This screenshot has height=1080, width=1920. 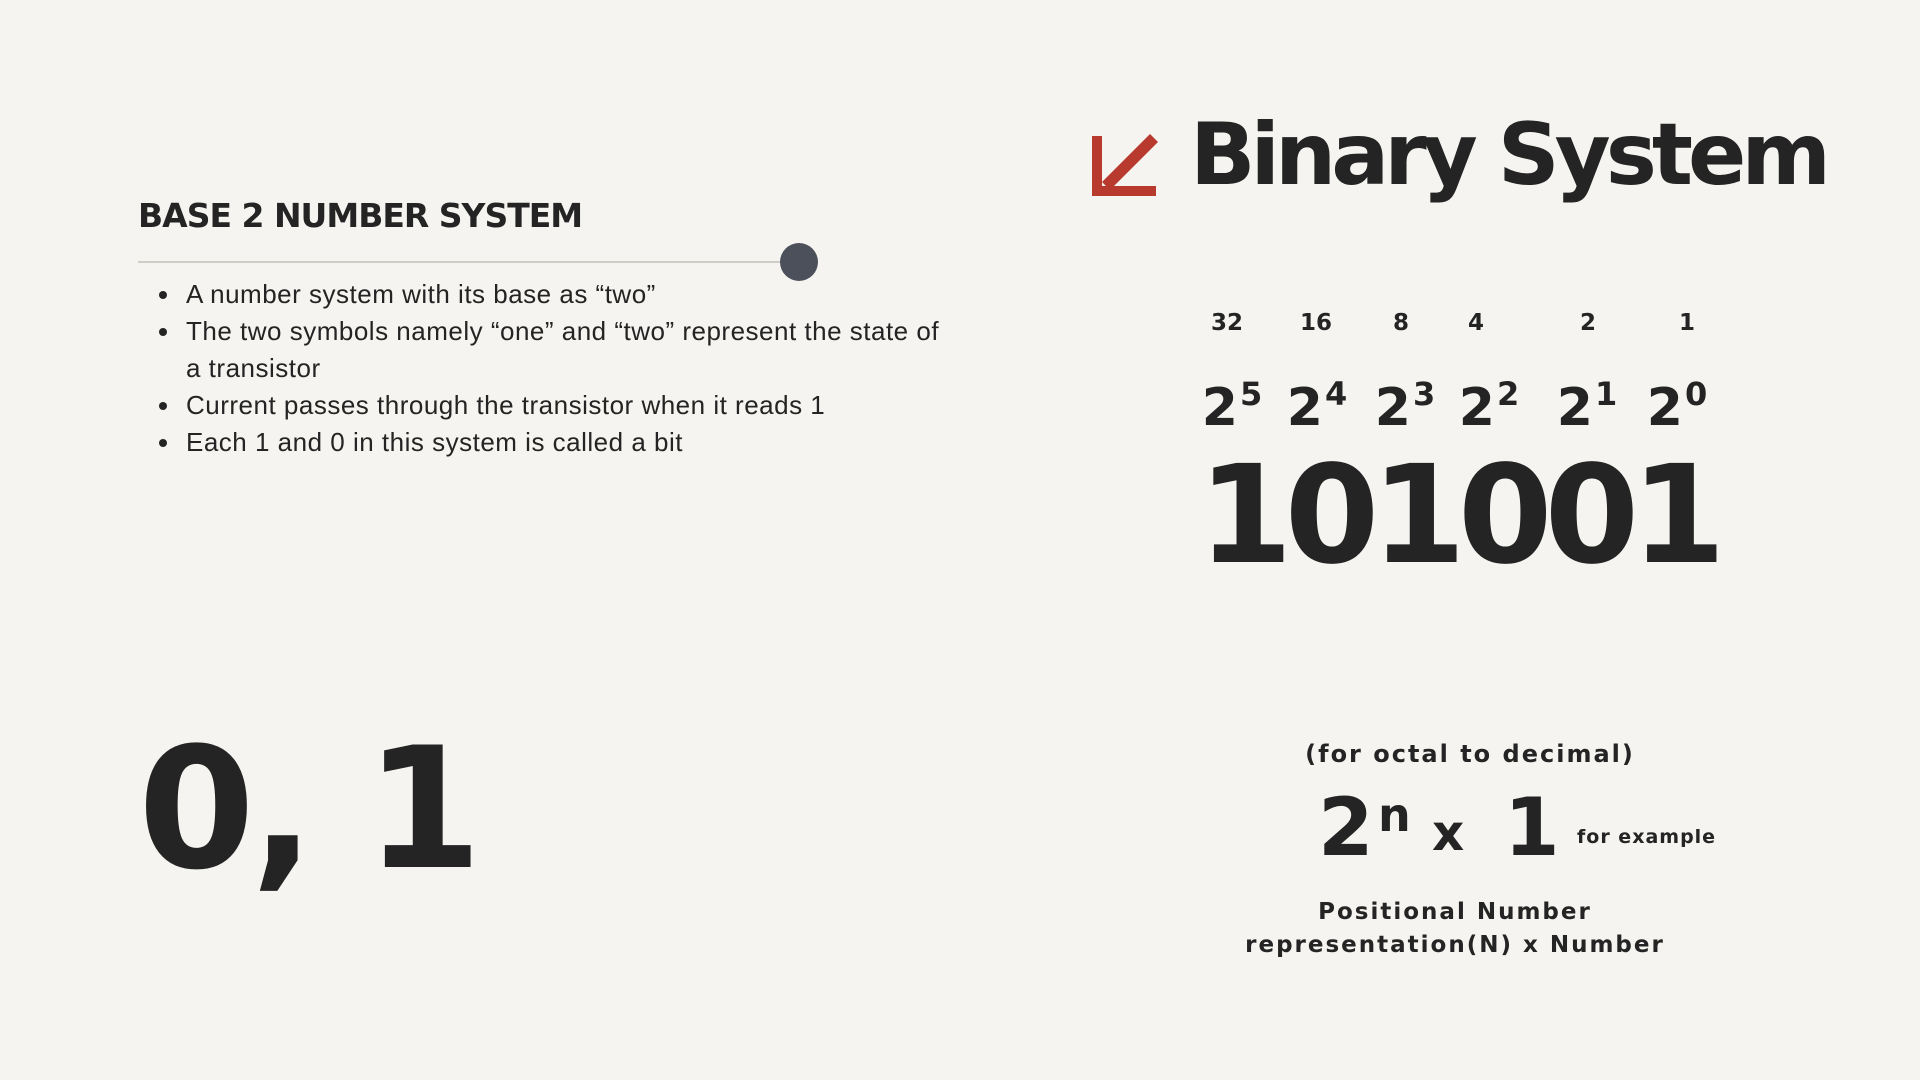 I want to click on power-of-two: 21, so click(x=1587, y=406).